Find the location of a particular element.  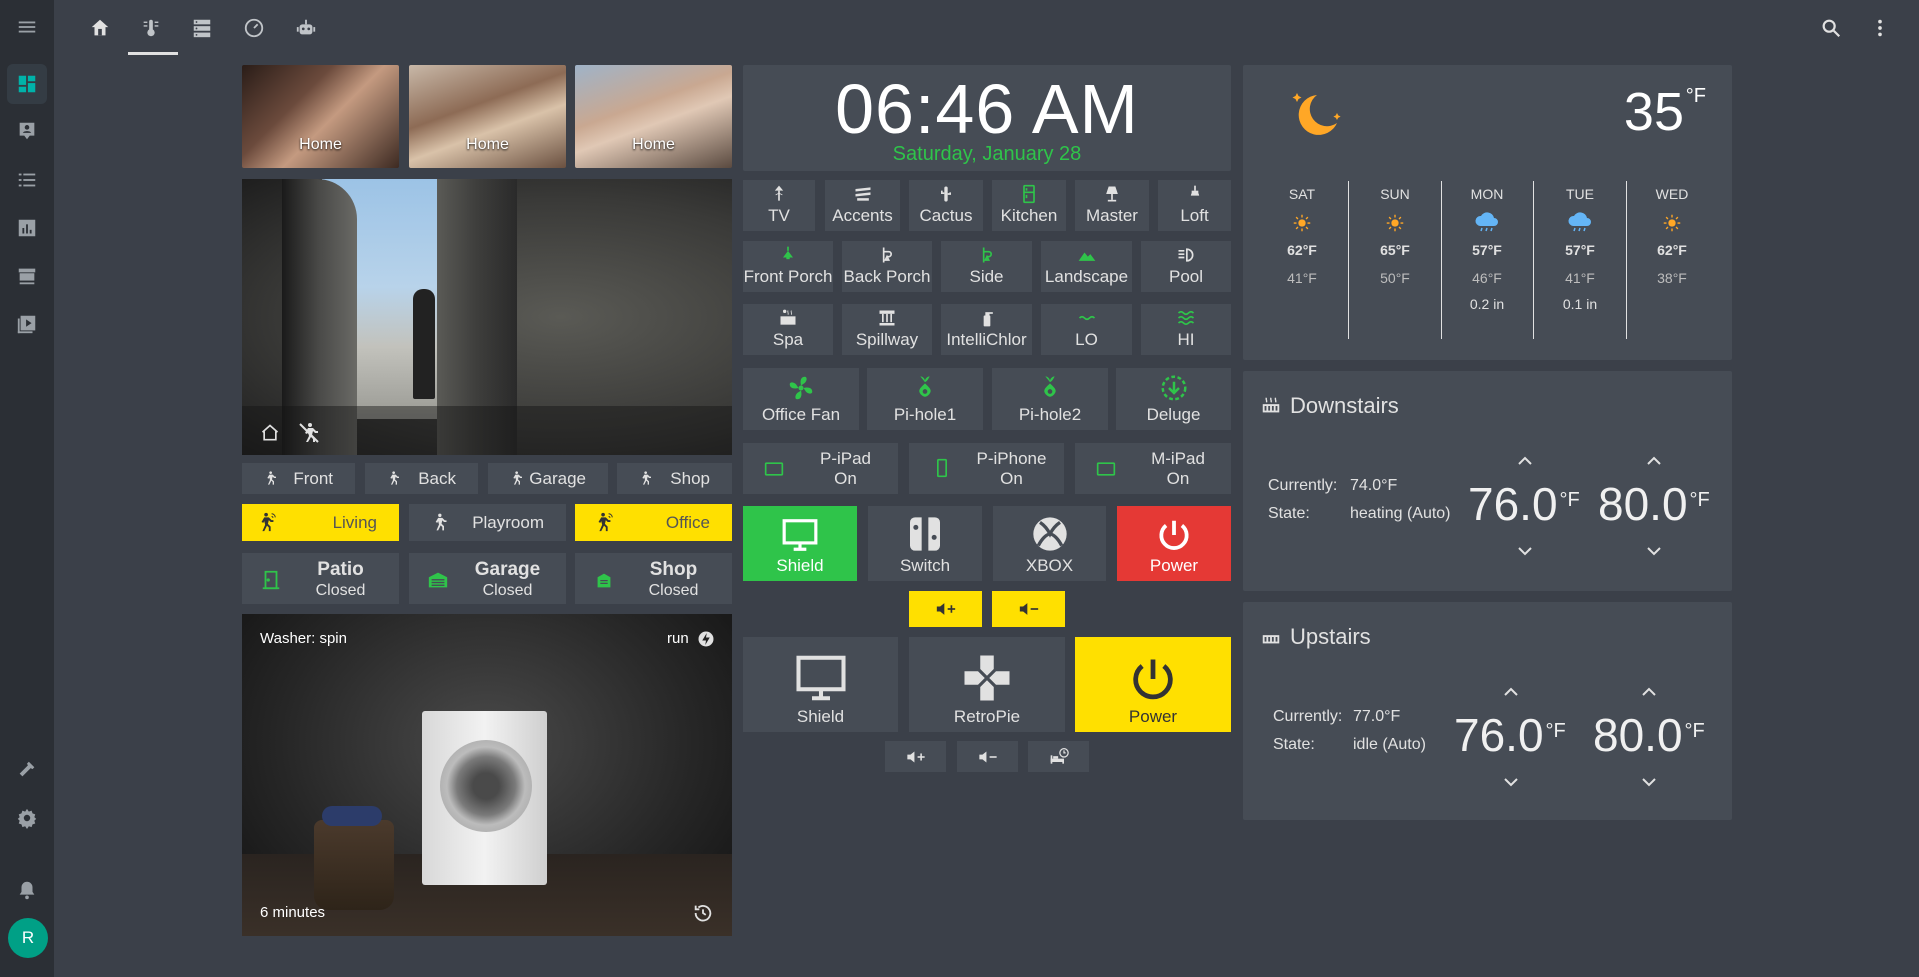

list-icon is located at coordinates (27, 180).